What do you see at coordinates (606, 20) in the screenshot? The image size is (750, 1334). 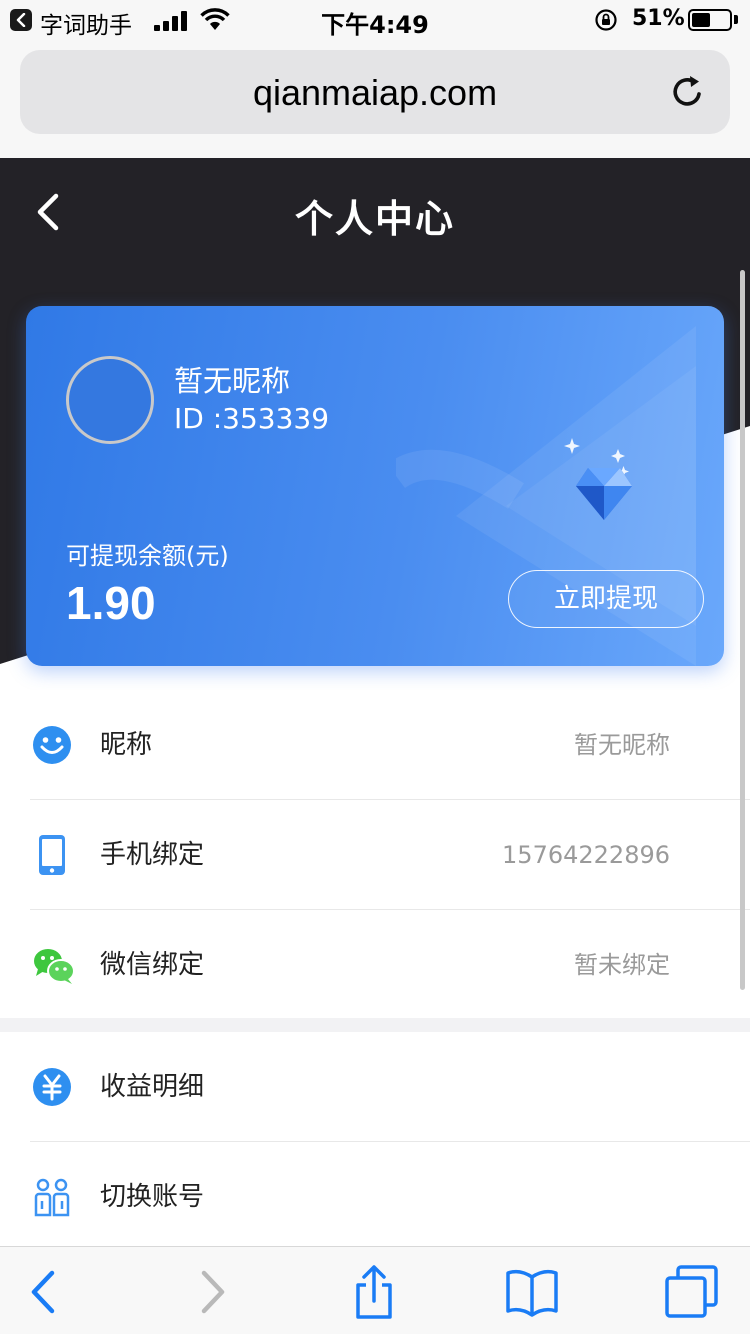 I see `rotation-lock-icon` at bounding box center [606, 20].